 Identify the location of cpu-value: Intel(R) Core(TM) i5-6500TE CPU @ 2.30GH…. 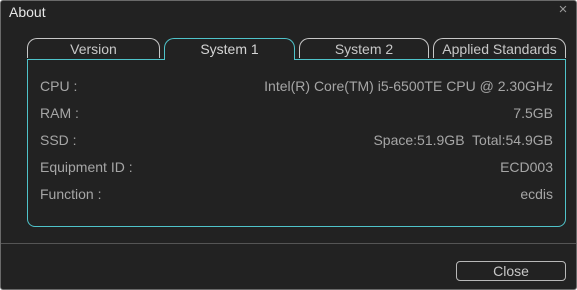
(408, 86).